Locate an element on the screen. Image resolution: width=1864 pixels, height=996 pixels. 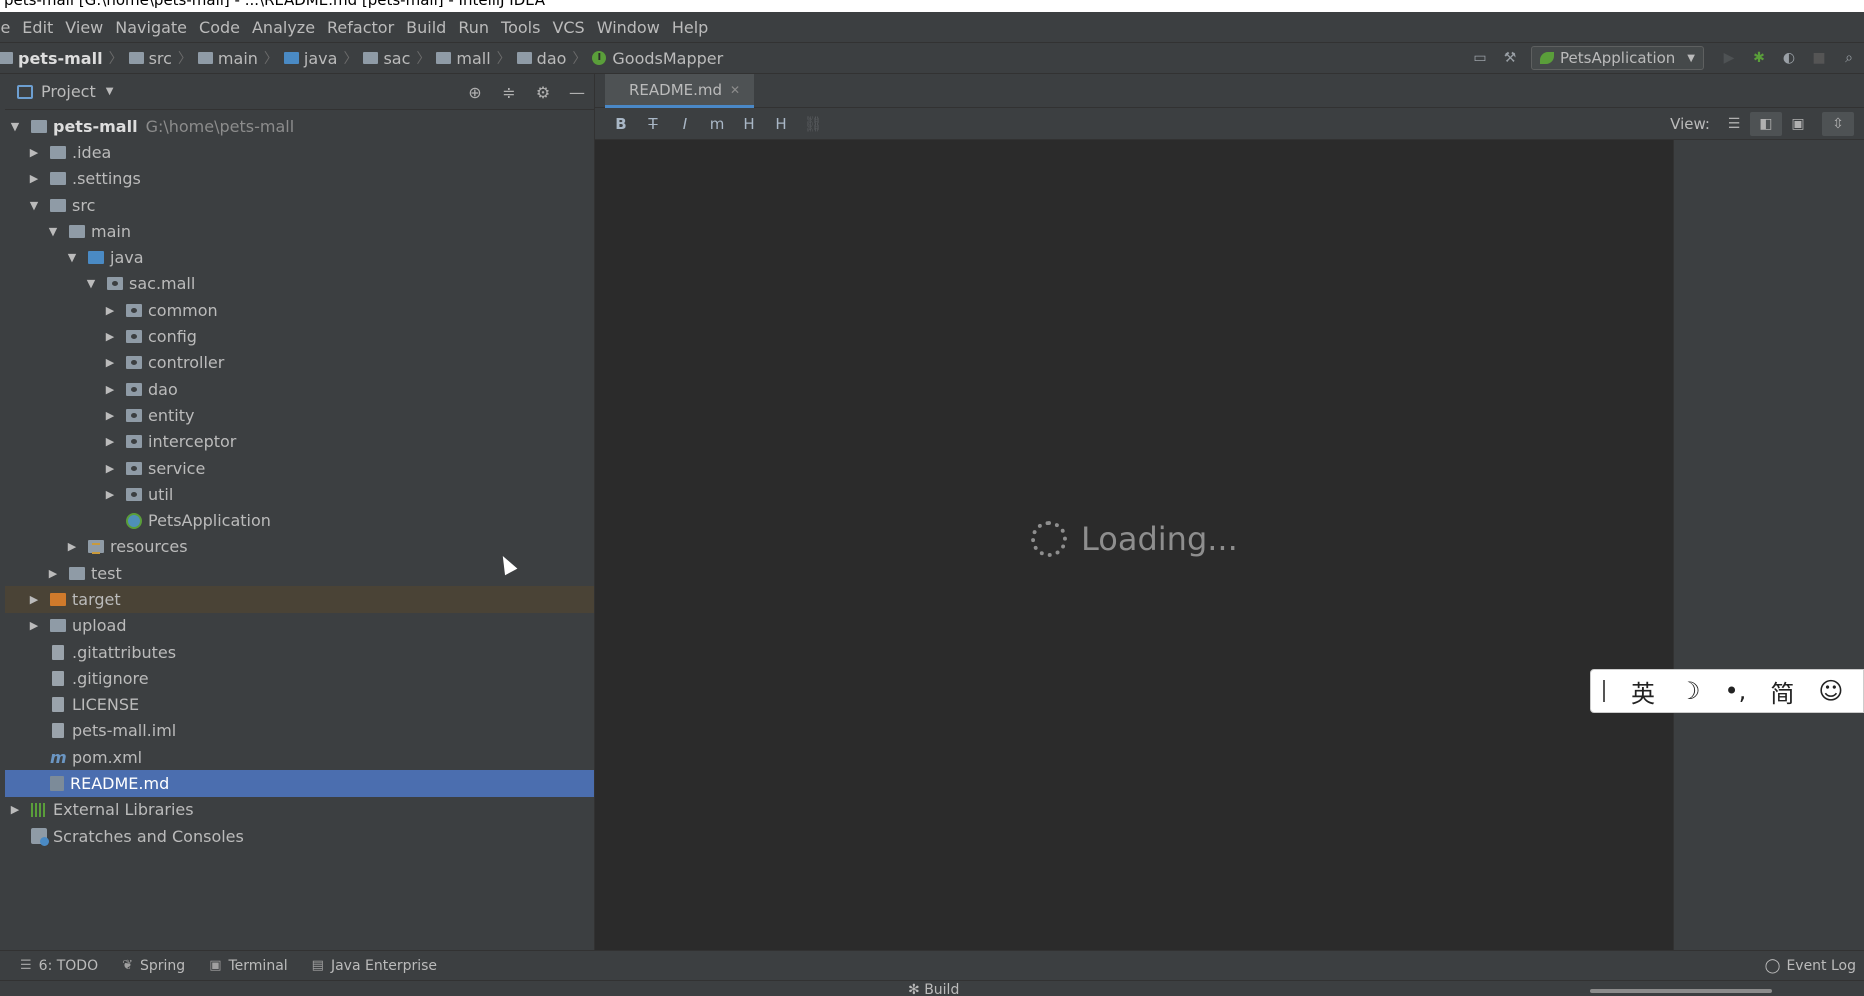
hide-panel-icon: — is located at coordinates (577, 92).